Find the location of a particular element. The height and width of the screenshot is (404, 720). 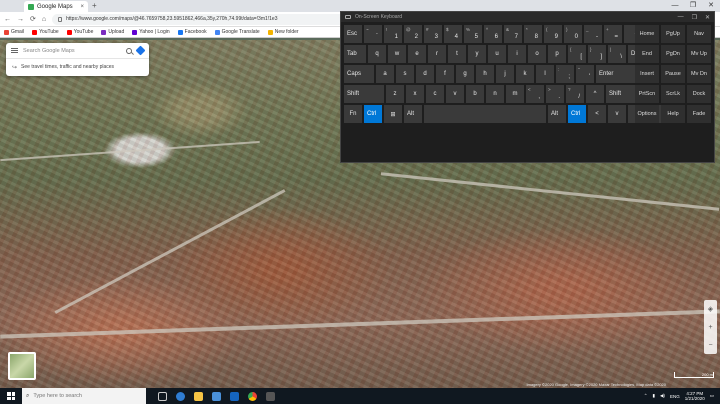

key-6: ^ 6 is located at coordinates (493, 34).